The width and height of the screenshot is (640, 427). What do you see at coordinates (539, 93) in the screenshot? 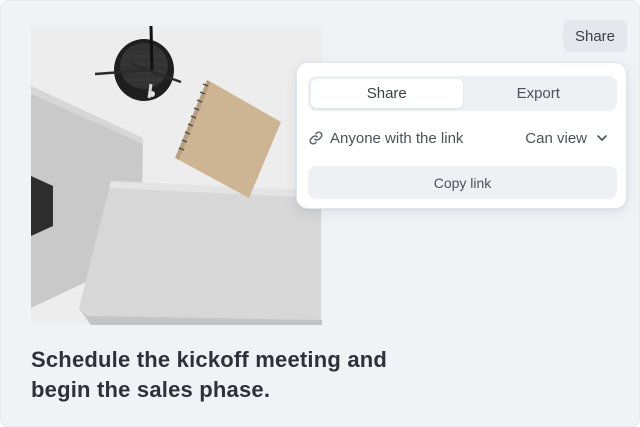
I see `tab-export: Export` at bounding box center [539, 93].